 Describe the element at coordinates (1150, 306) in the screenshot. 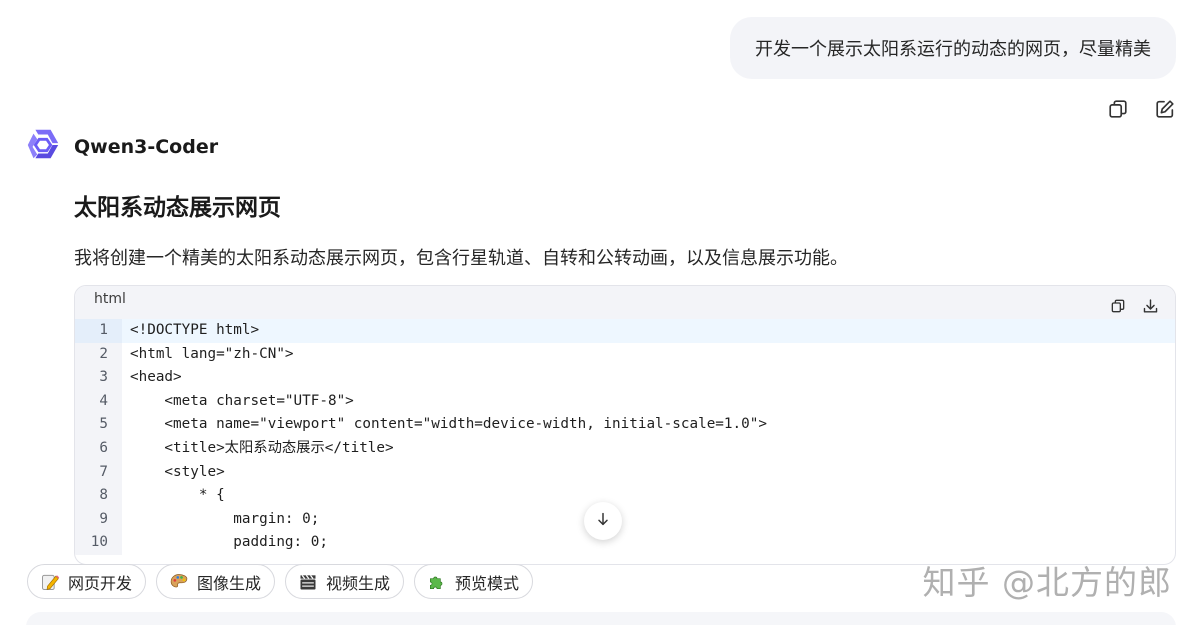

I see `download-icon` at that location.